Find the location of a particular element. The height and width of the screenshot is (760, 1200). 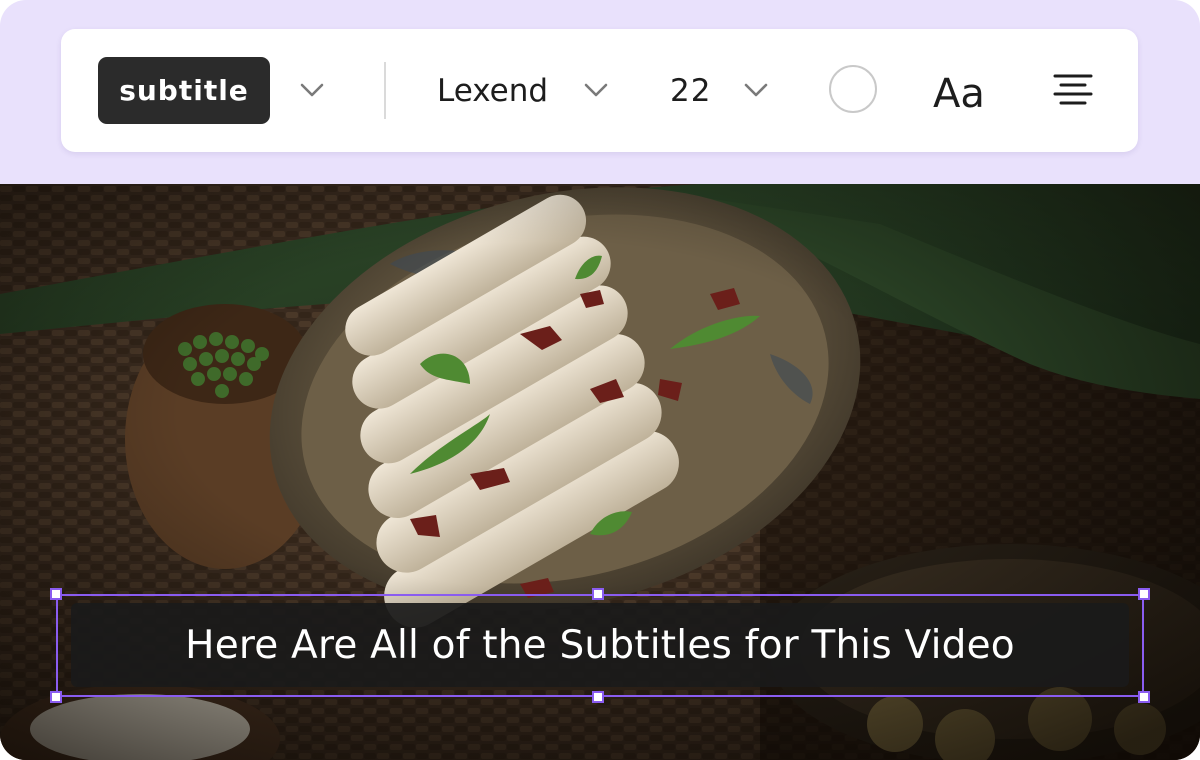

text-color-button is located at coordinates (853, 89).